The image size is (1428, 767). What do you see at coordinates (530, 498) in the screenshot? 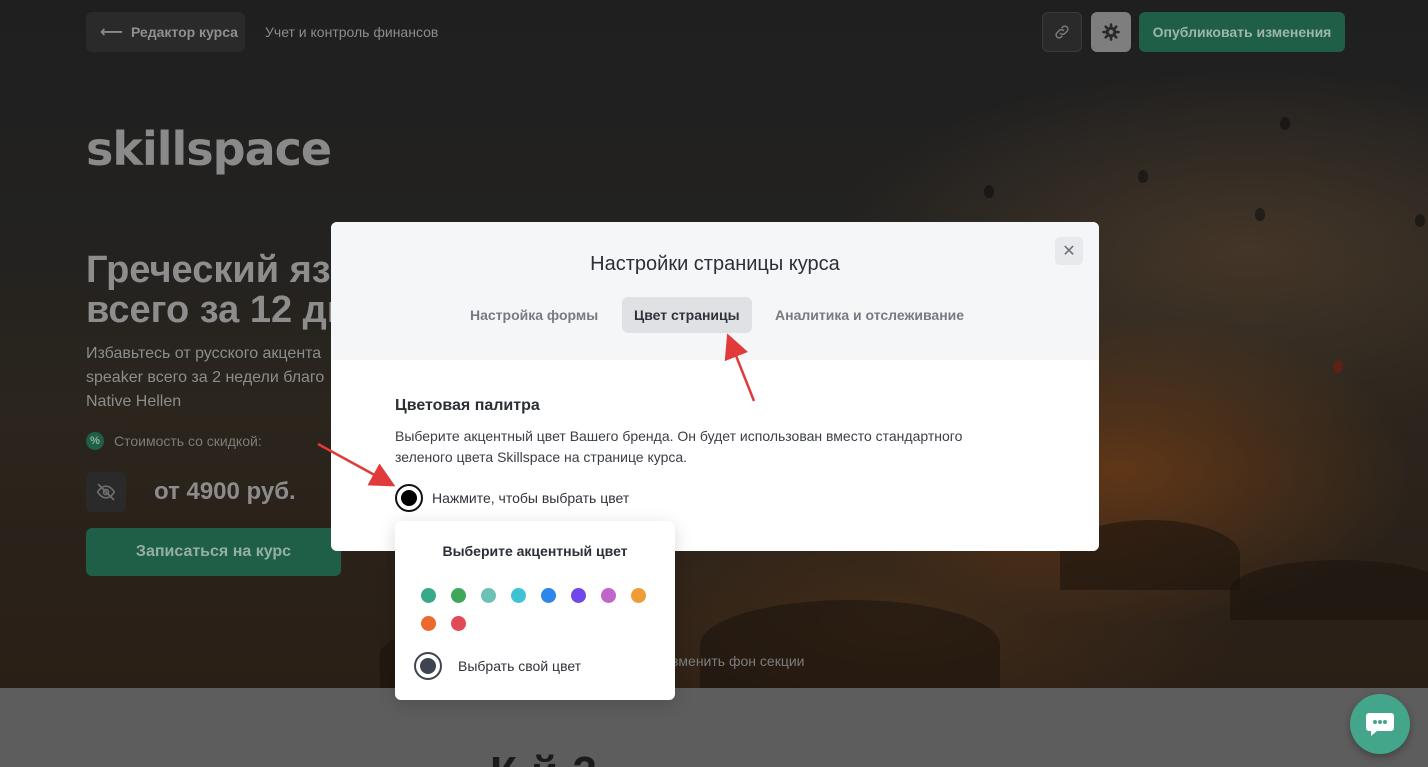
I see `pick-color-label: Нажмите, чтобы выбрать цвет` at bounding box center [530, 498].